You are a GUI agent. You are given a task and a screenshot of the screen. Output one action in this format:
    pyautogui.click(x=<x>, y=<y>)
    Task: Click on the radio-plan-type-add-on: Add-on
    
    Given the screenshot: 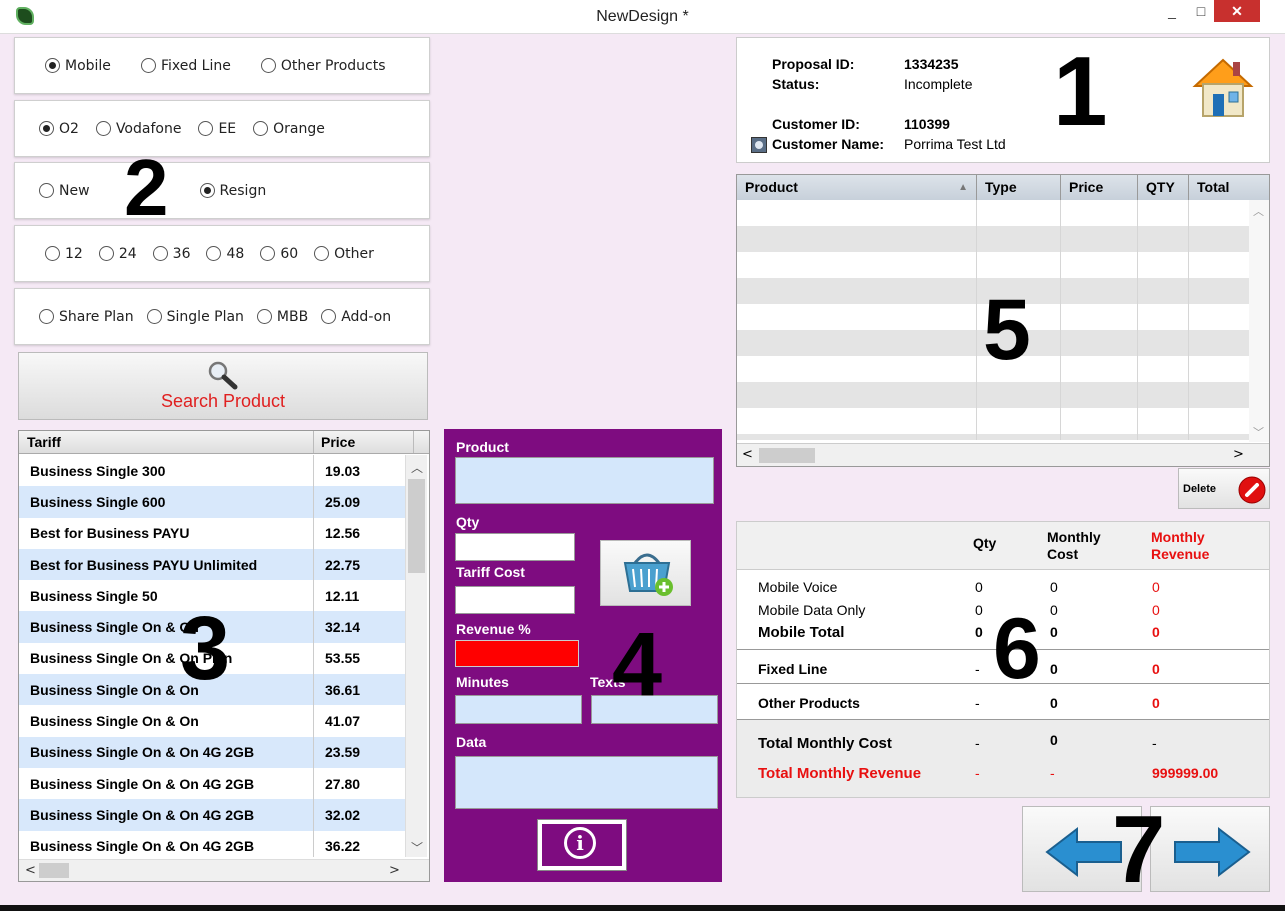 What is the action you would take?
    pyautogui.click(x=356, y=317)
    